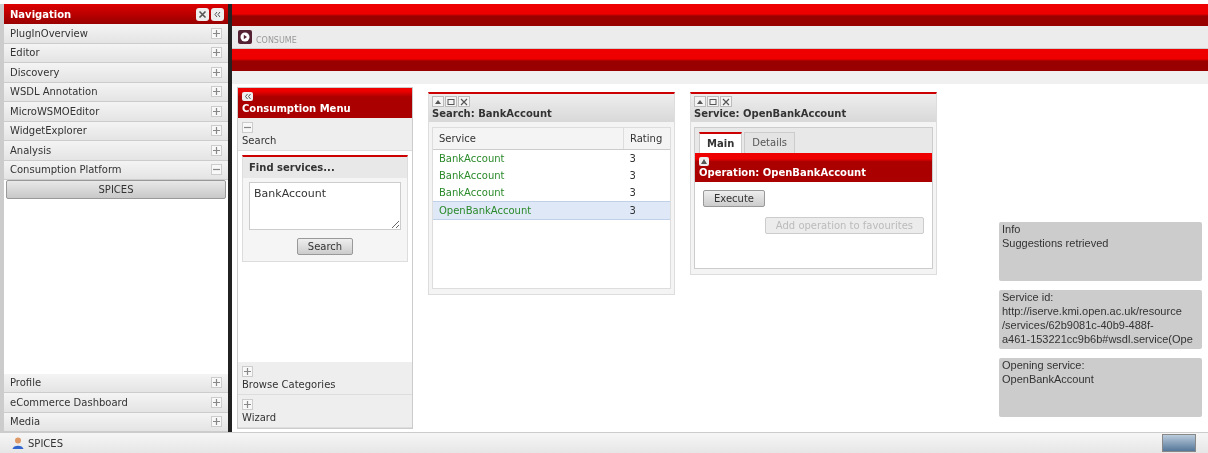  Describe the element at coordinates (116, 53) in the screenshot. I see `nav-item: Editor` at that location.